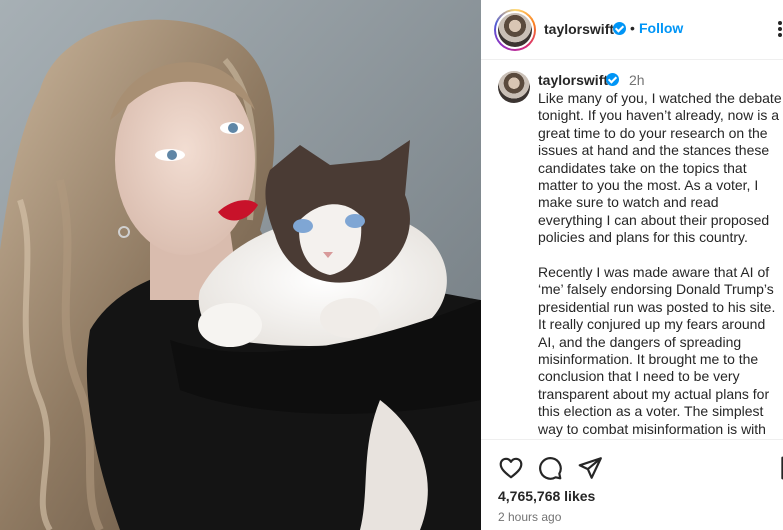  What do you see at coordinates (546, 496) in the screenshot?
I see `likes-count: 4,765,768 likes` at bounding box center [546, 496].